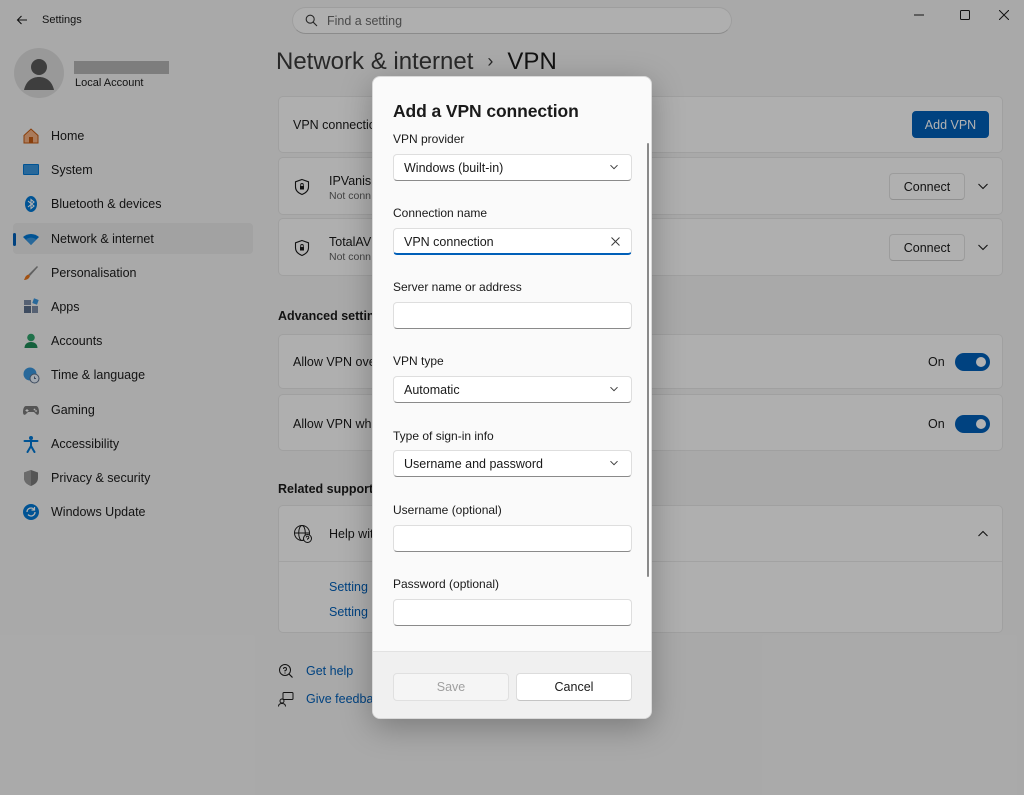  I want to click on password-input, so click(503, 612).